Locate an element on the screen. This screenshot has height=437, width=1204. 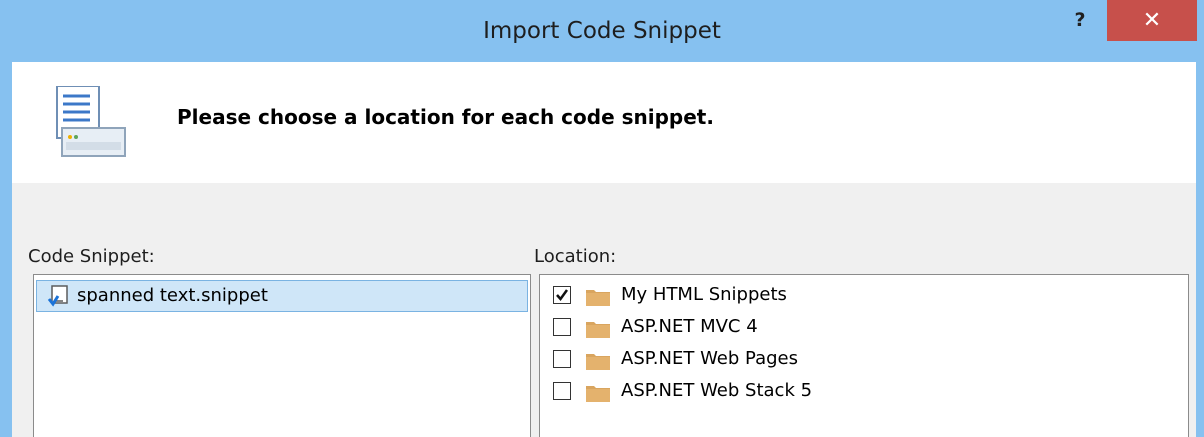
location-label: Location: is located at coordinates (575, 256).